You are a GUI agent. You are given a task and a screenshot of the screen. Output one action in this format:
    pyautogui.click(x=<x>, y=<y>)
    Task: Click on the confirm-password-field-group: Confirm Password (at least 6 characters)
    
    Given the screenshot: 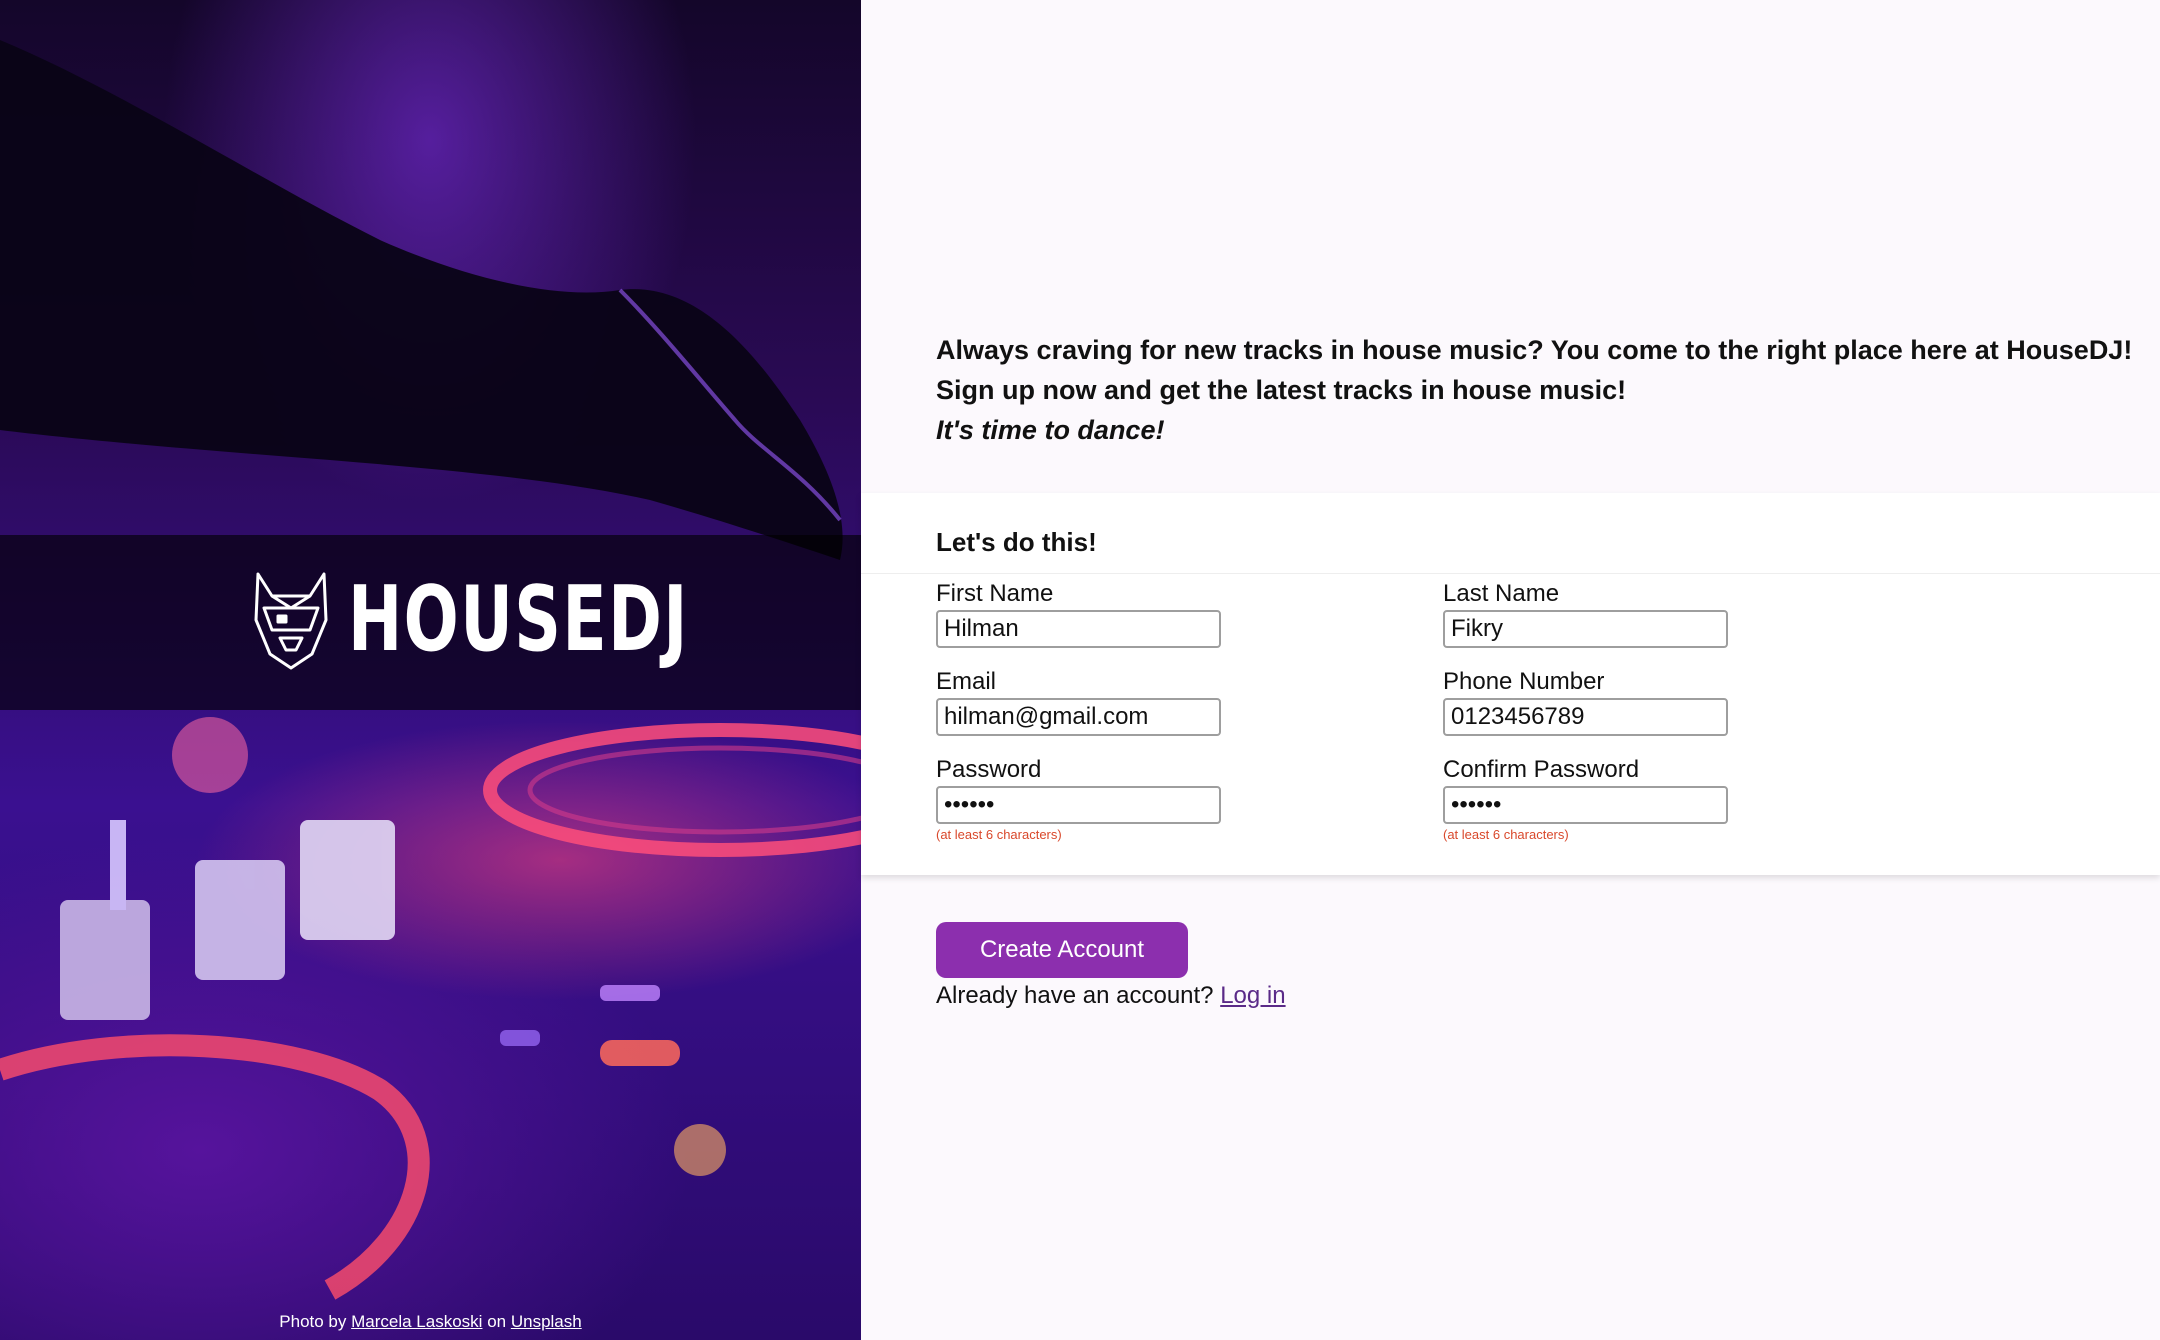 What is the action you would take?
    pyautogui.click(x=1593, y=799)
    